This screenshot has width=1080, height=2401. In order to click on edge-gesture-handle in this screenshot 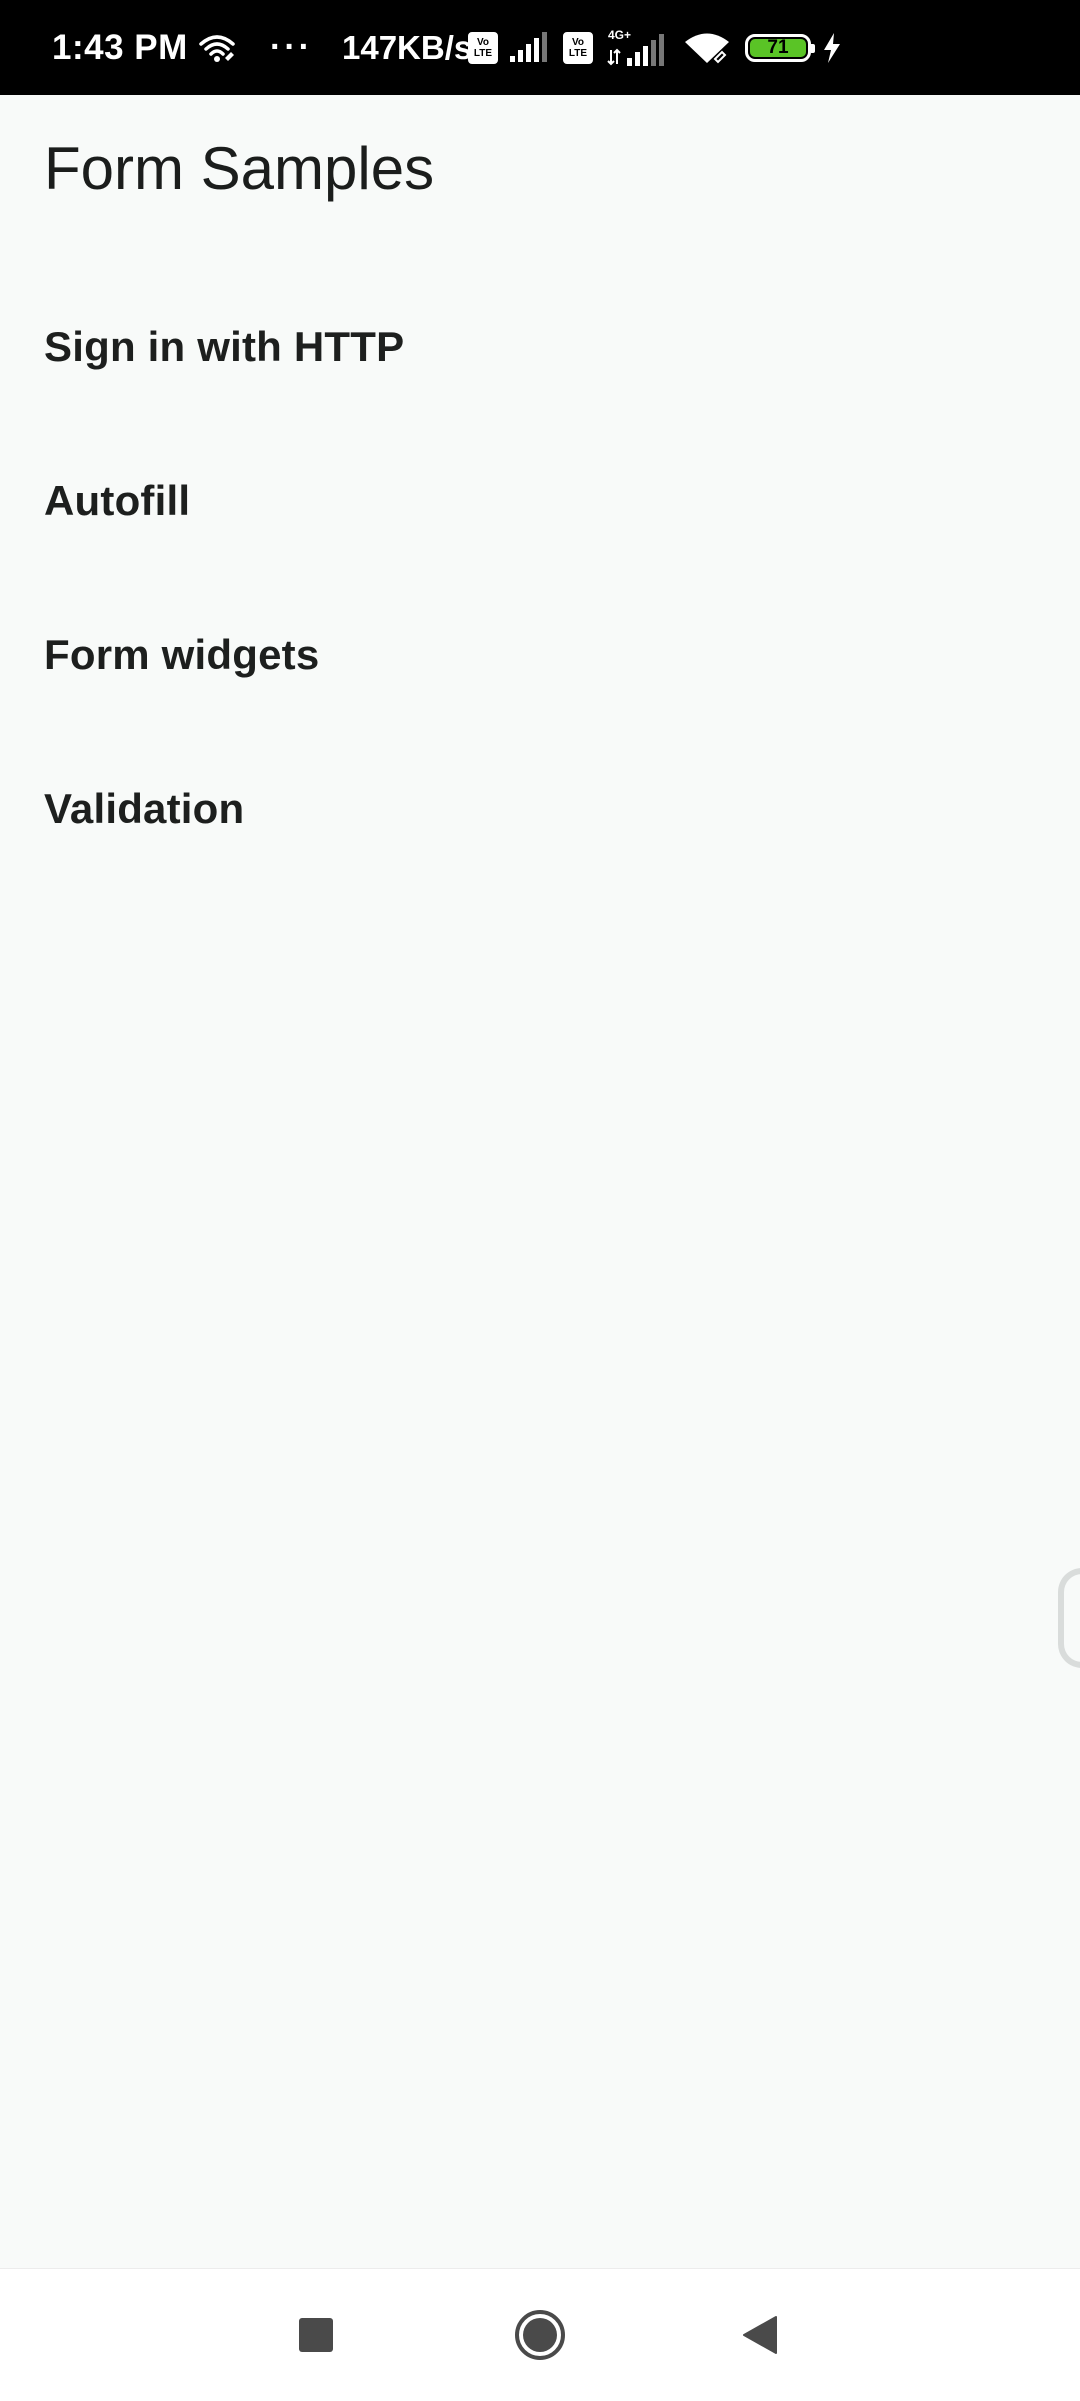, I will do `click(1069, 1618)`.